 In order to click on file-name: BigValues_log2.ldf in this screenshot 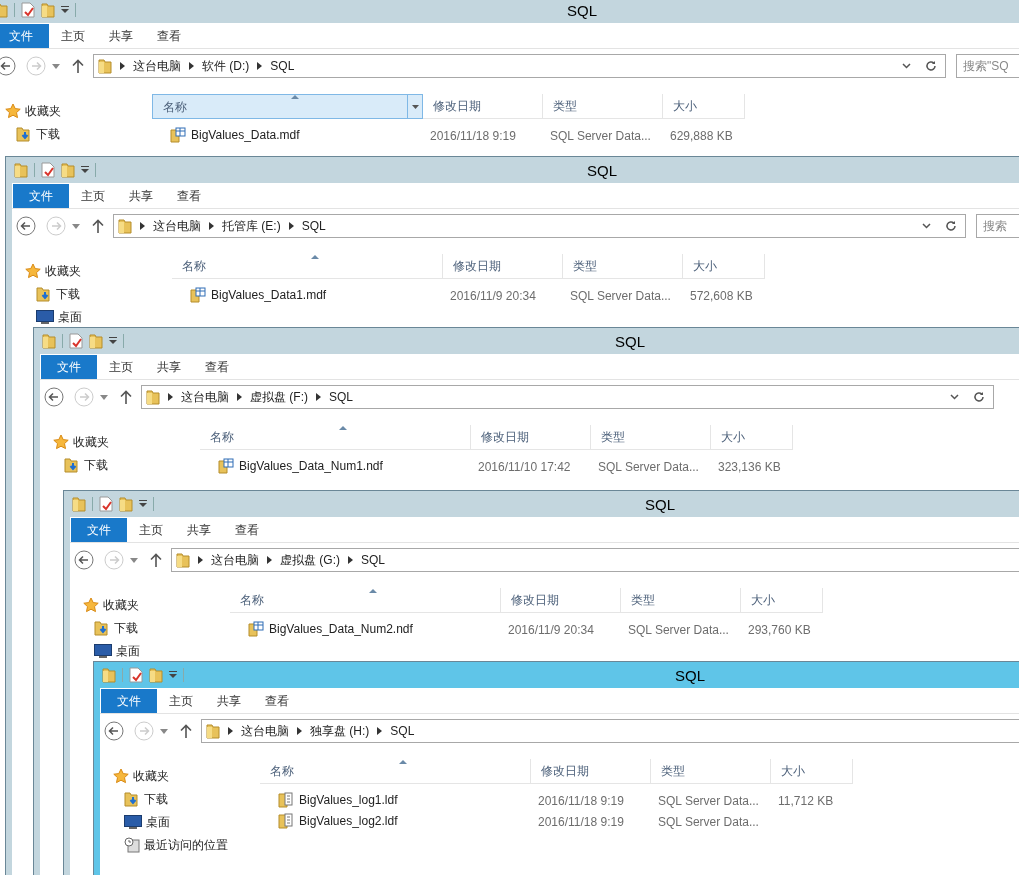, I will do `click(348, 820)`.